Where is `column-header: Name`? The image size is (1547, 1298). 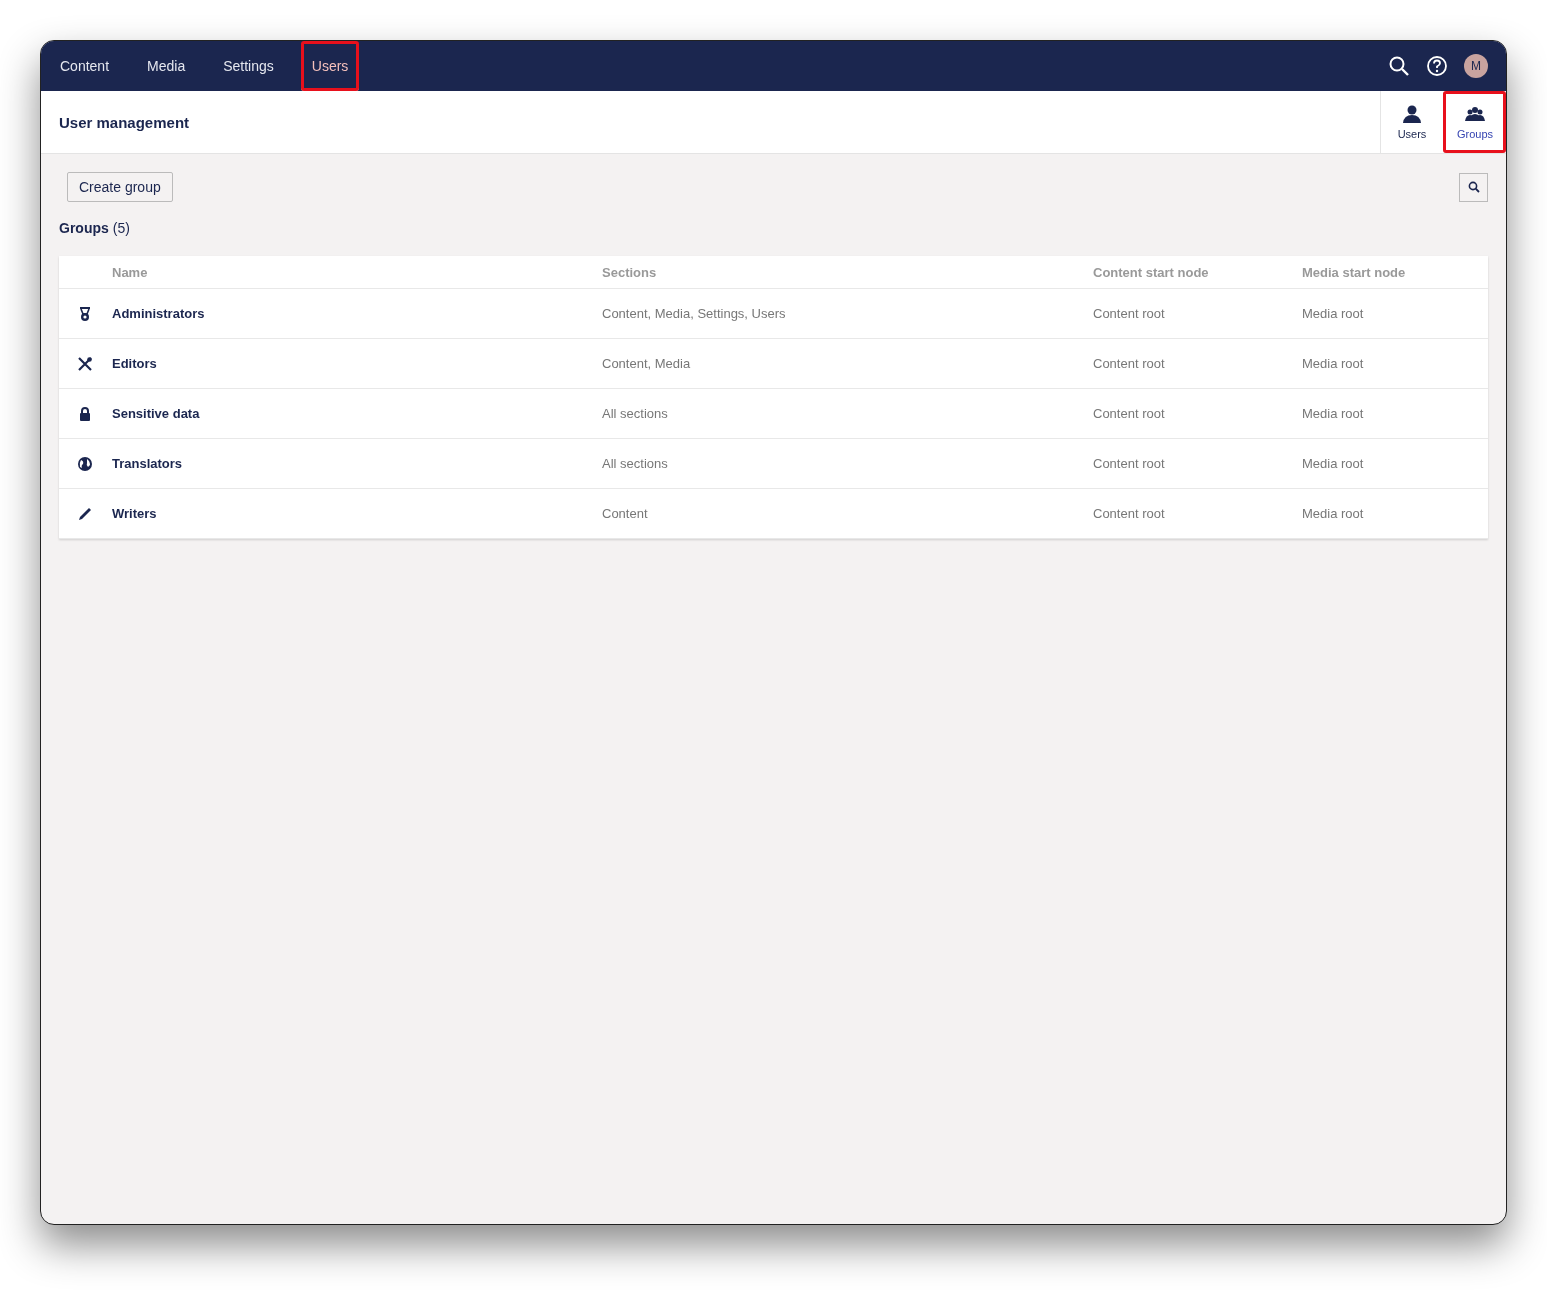 column-header: Name is located at coordinates (356, 272).